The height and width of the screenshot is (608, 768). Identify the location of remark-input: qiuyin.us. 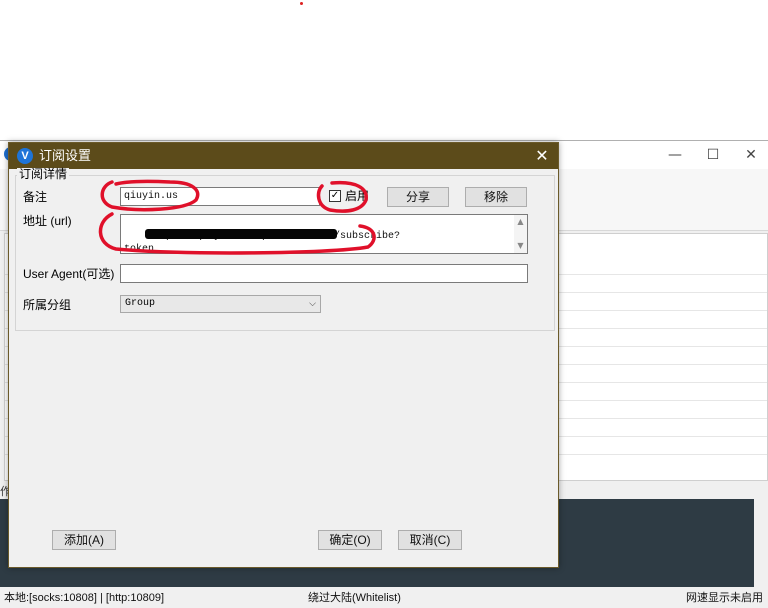
(220, 196).